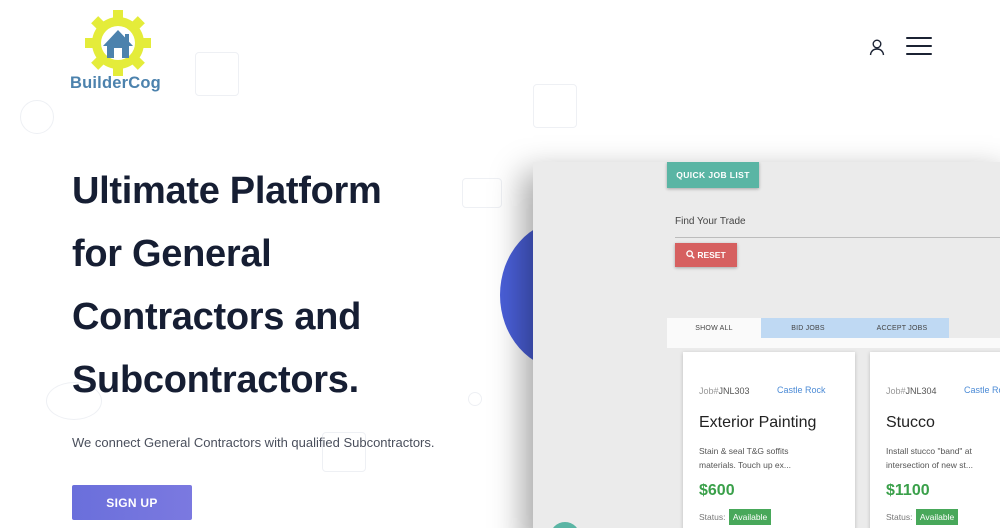 The height and width of the screenshot is (528, 1000). I want to click on tab-show-all: SHOW ALL, so click(714, 328).